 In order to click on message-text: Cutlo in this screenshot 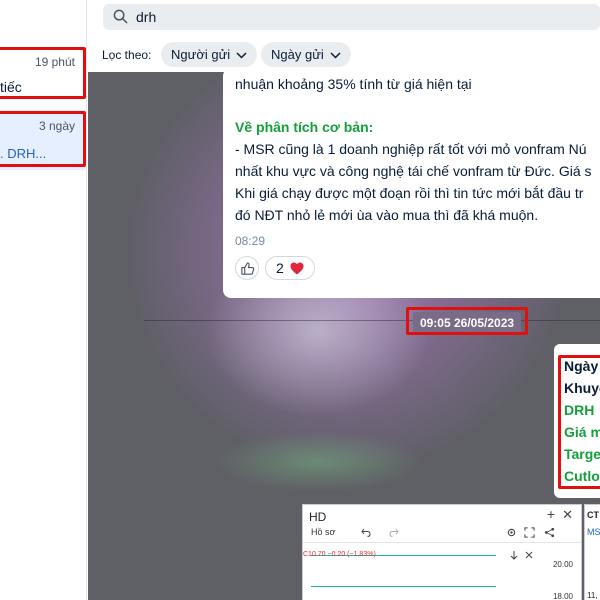, I will do `click(582, 476)`.